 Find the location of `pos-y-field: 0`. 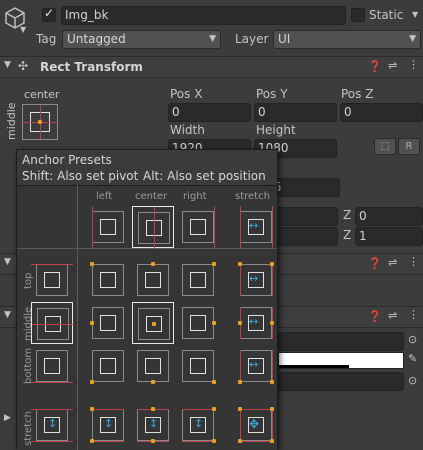

pos-y-field: 0 is located at coordinates (295, 112).